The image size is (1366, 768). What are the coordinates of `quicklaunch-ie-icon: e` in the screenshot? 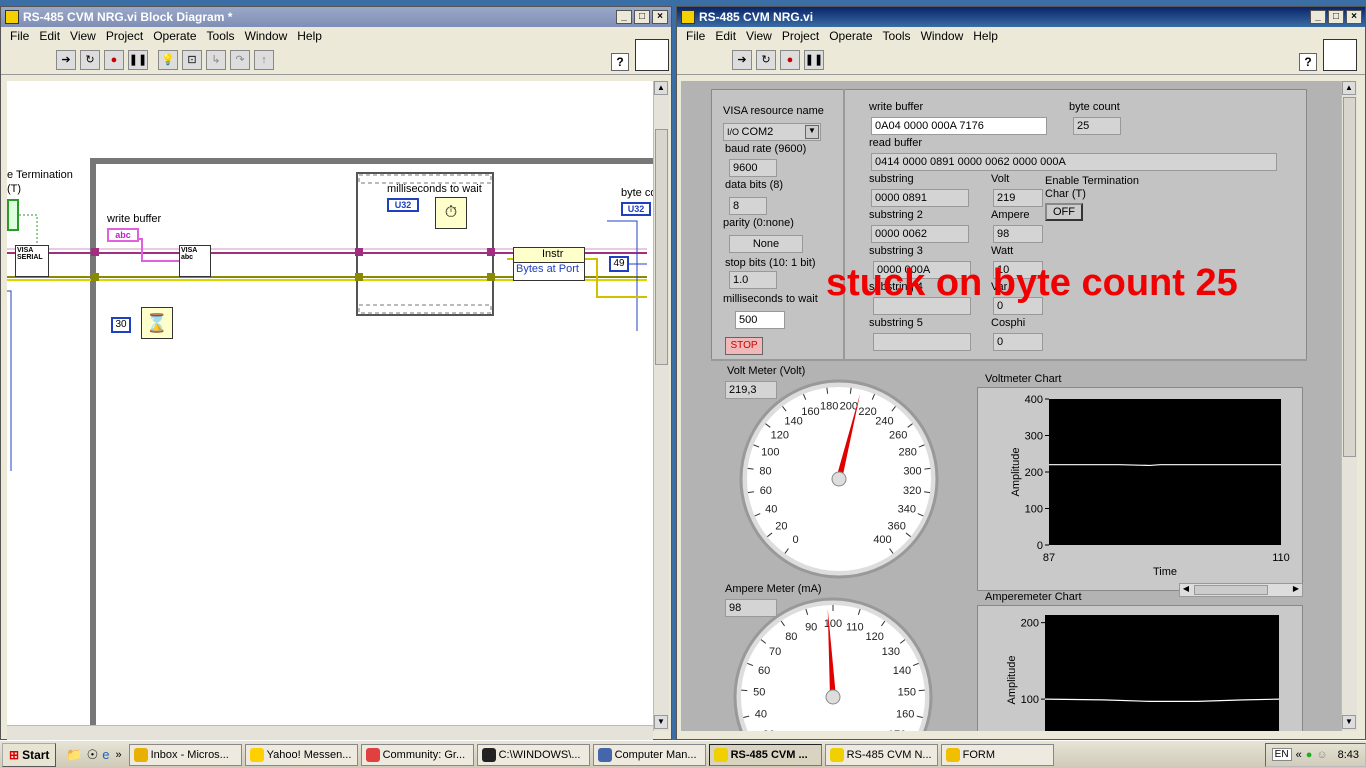 It's located at (105, 754).